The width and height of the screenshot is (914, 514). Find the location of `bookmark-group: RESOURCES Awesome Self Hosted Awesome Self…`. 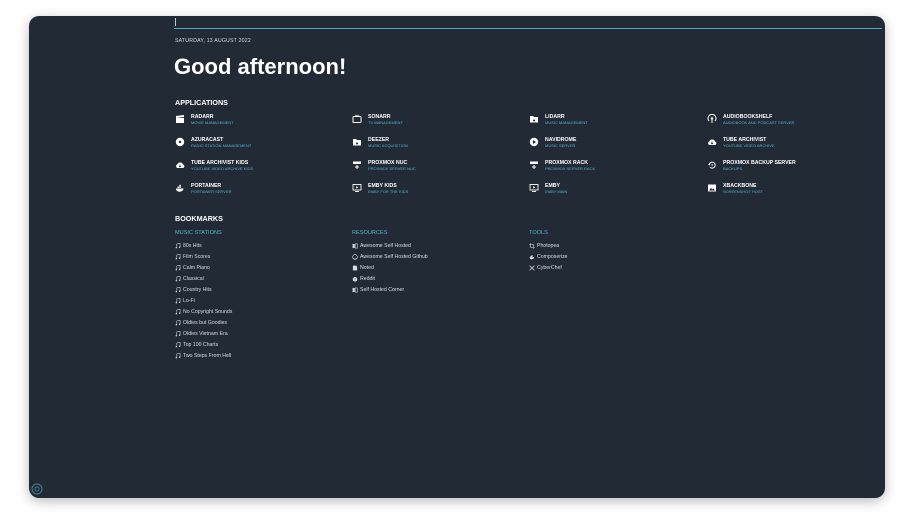

bookmark-group: RESOURCES Awesome Self Hosted Awesome Self… is located at coordinates (390, 262).